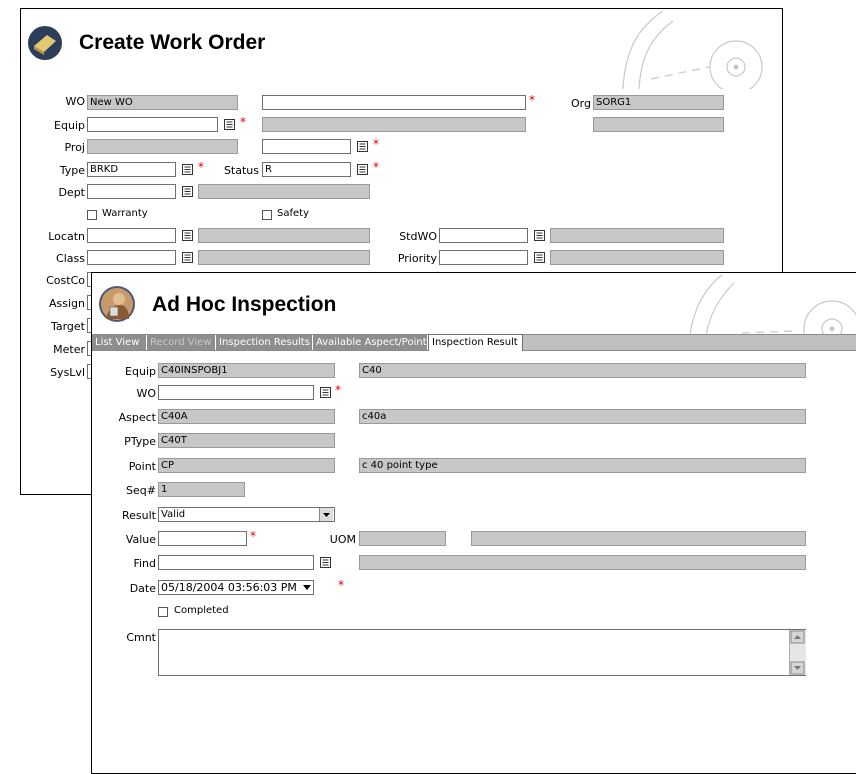 This screenshot has height=774, width=856. What do you see at coordinates (798, 668) in the screenshot?
I see `scroll-down-icon` at bounding box center [798, 668].